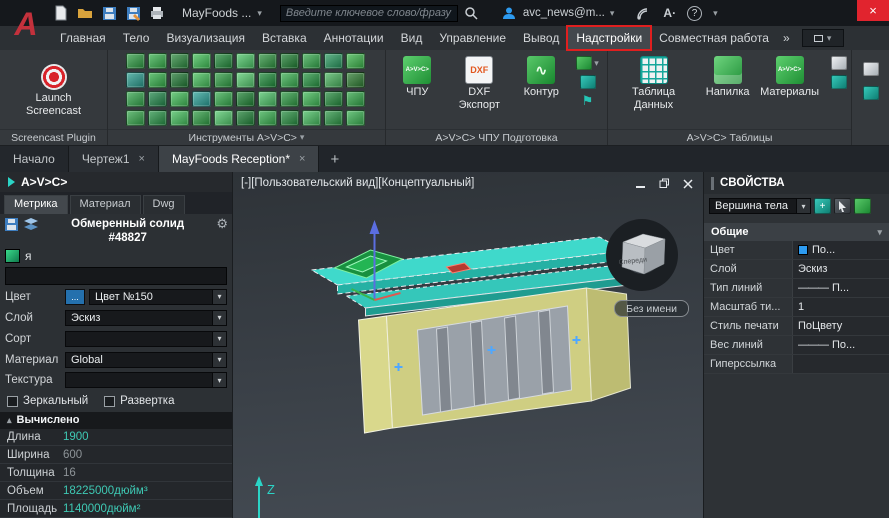 The width and height of the screenshot is (889, 518). What do you see at coordinates (862, 206) in the screenshot?
I see `pickadd-toggle-icon` at bounding box center [862, 206].